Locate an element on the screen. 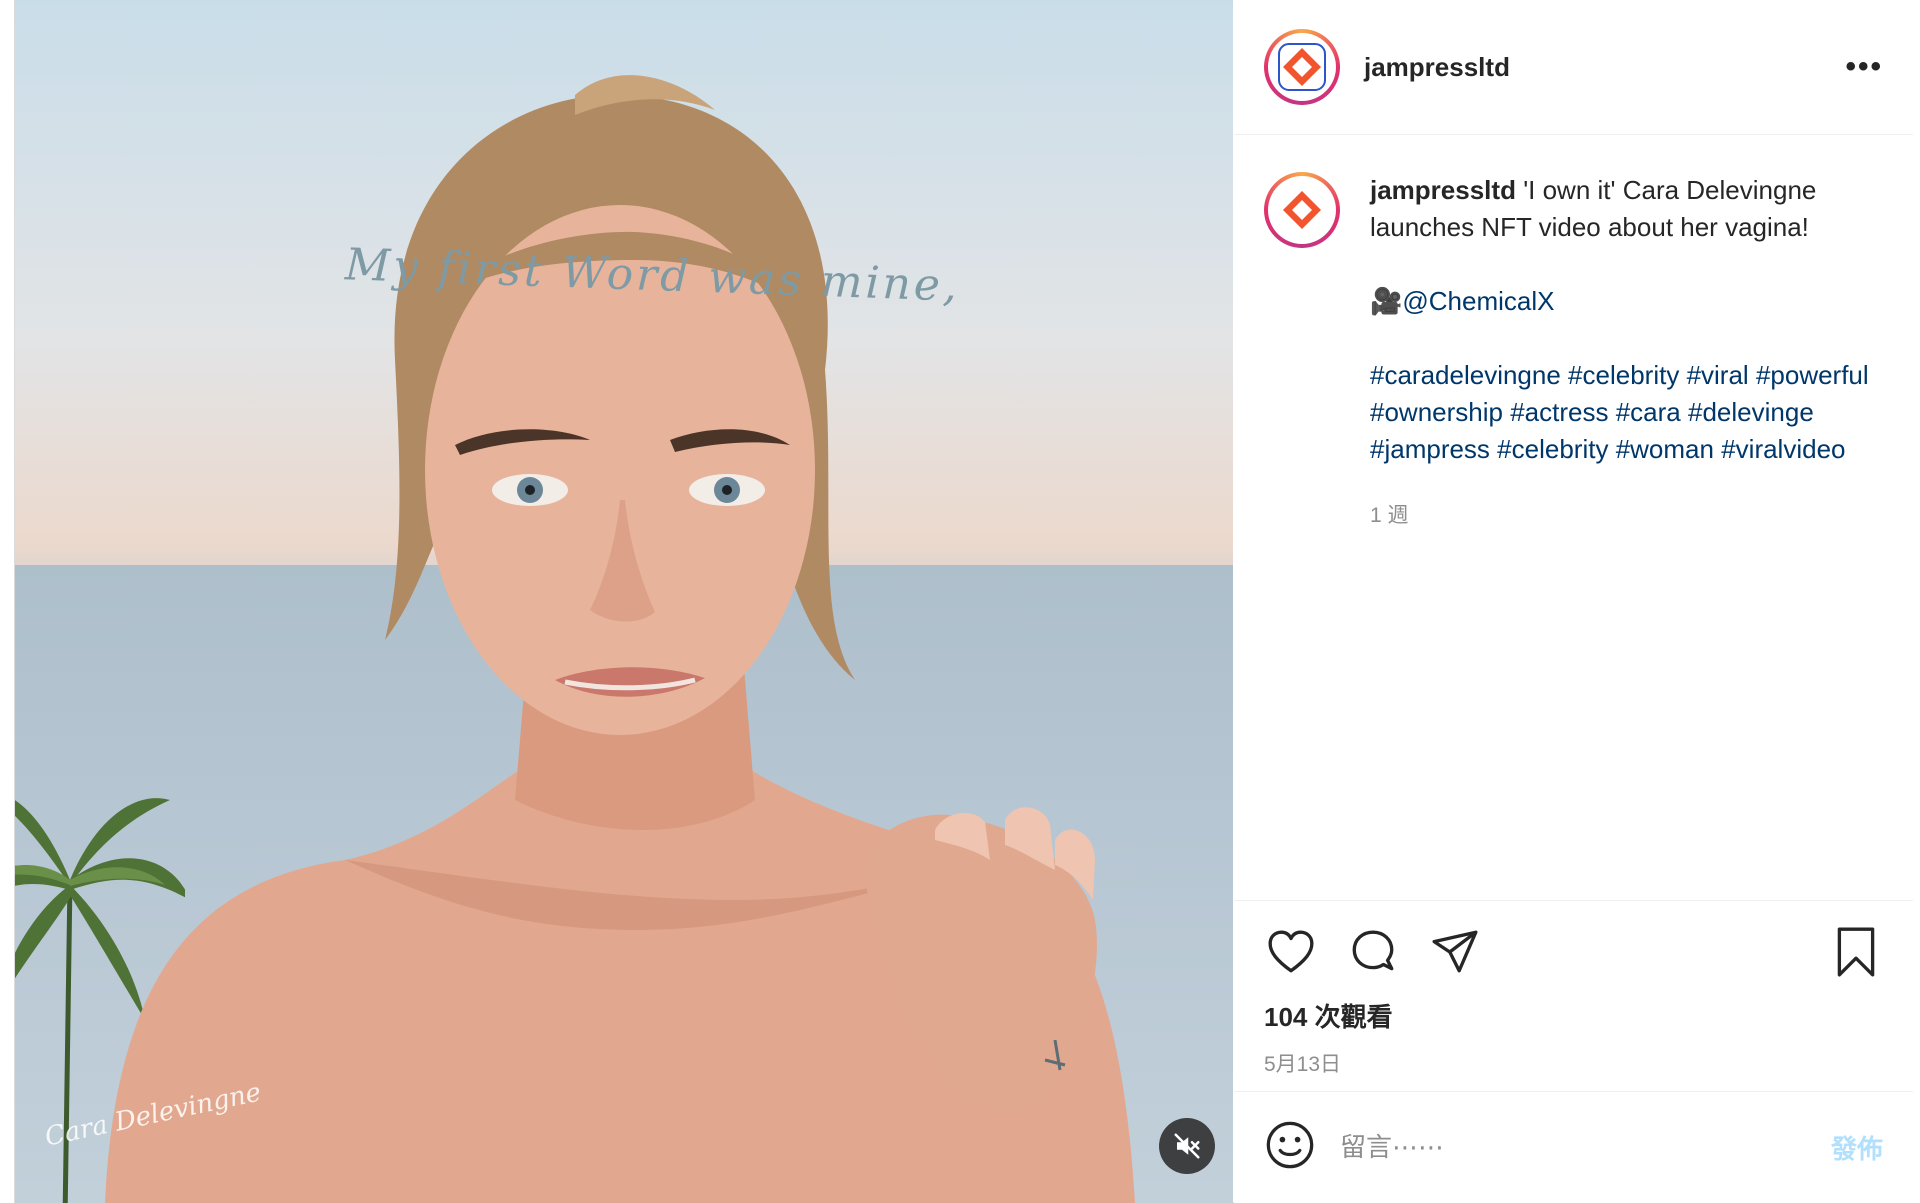 The height and width of the screenshot is (1203, 1920). view-count: 104 次觀看 is located at coordinates (1573, 1015).